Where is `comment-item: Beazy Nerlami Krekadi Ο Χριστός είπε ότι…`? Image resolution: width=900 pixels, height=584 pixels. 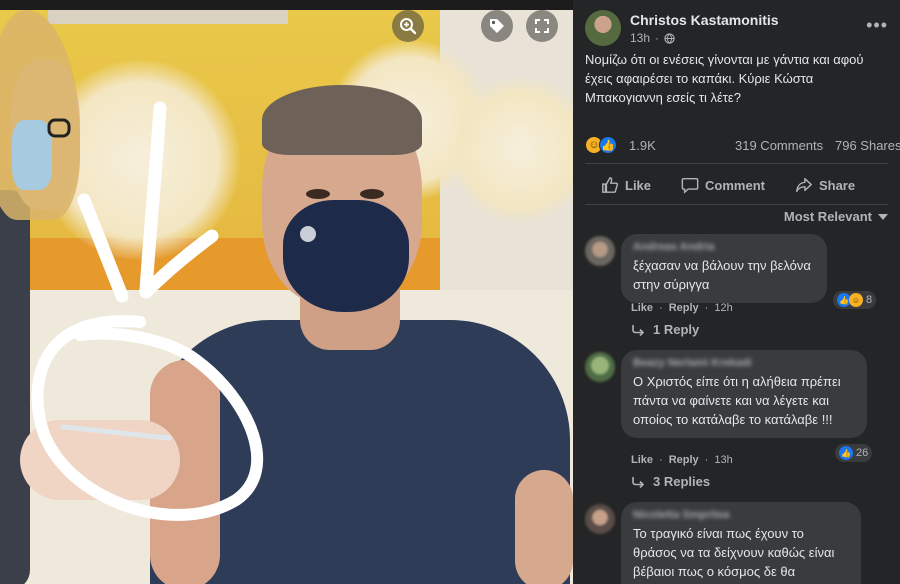 comment-item: Beazy Nerlami Krekadi Ο Χριστός είπε ότι… is located at coordinates (737, 425).